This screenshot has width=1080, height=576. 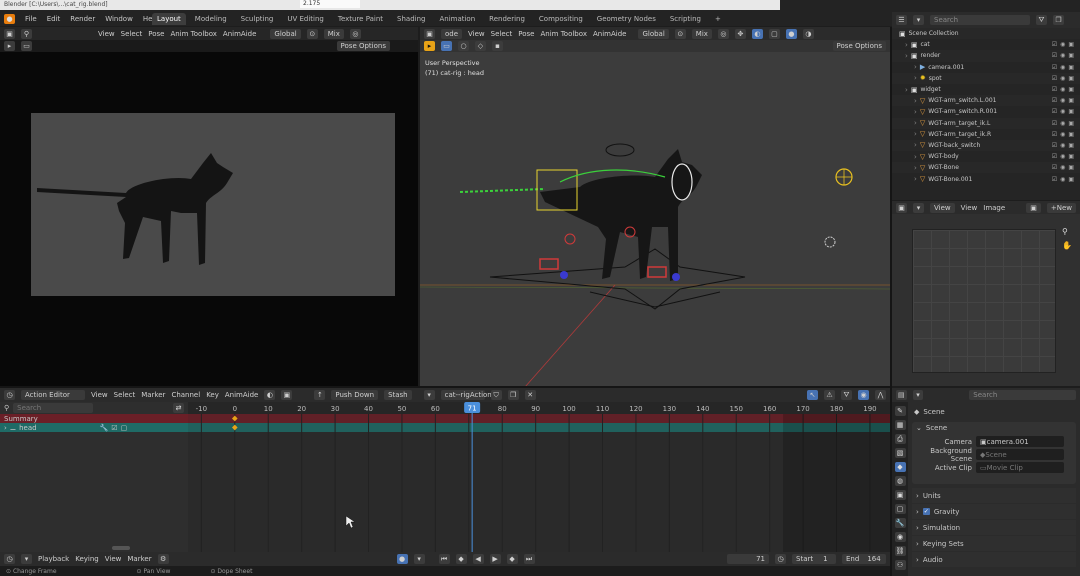 I want to click on next-keyframe-icon: ◆, so click(x=512, y=559).